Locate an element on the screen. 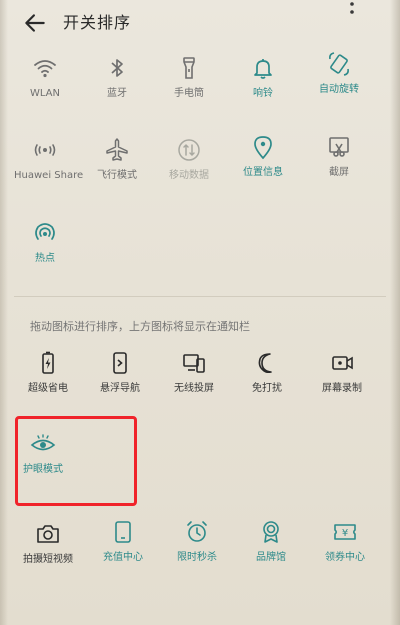  tile-label: 充值中心 is located at coordinates (123, 557).